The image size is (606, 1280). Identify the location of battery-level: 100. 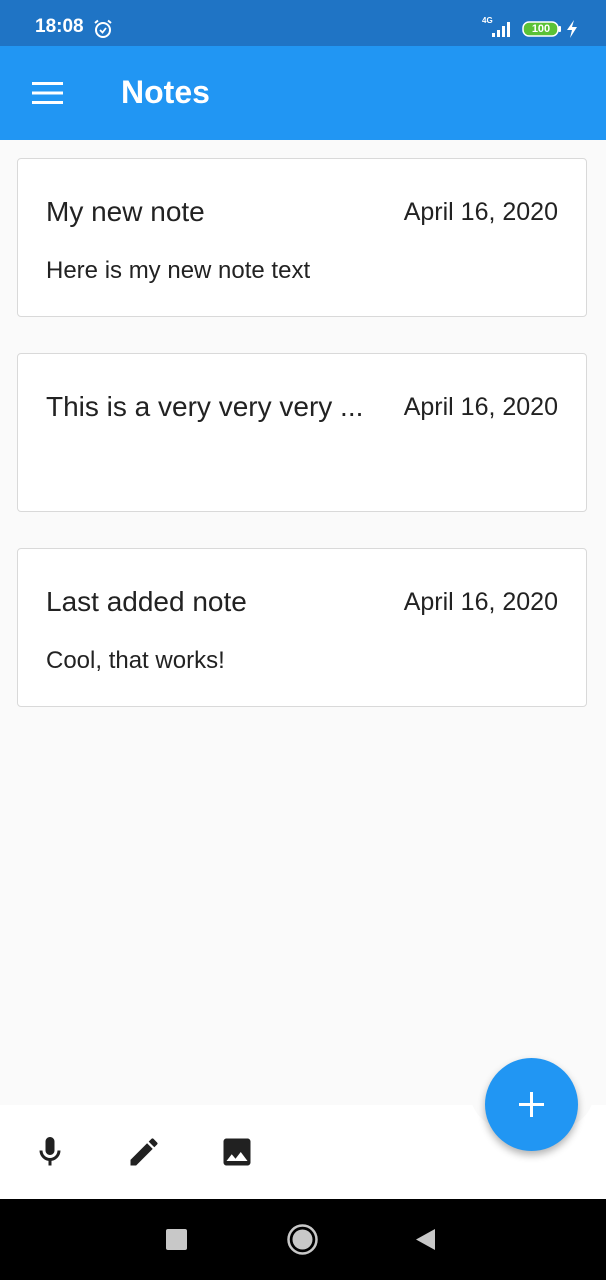
(541, 29).